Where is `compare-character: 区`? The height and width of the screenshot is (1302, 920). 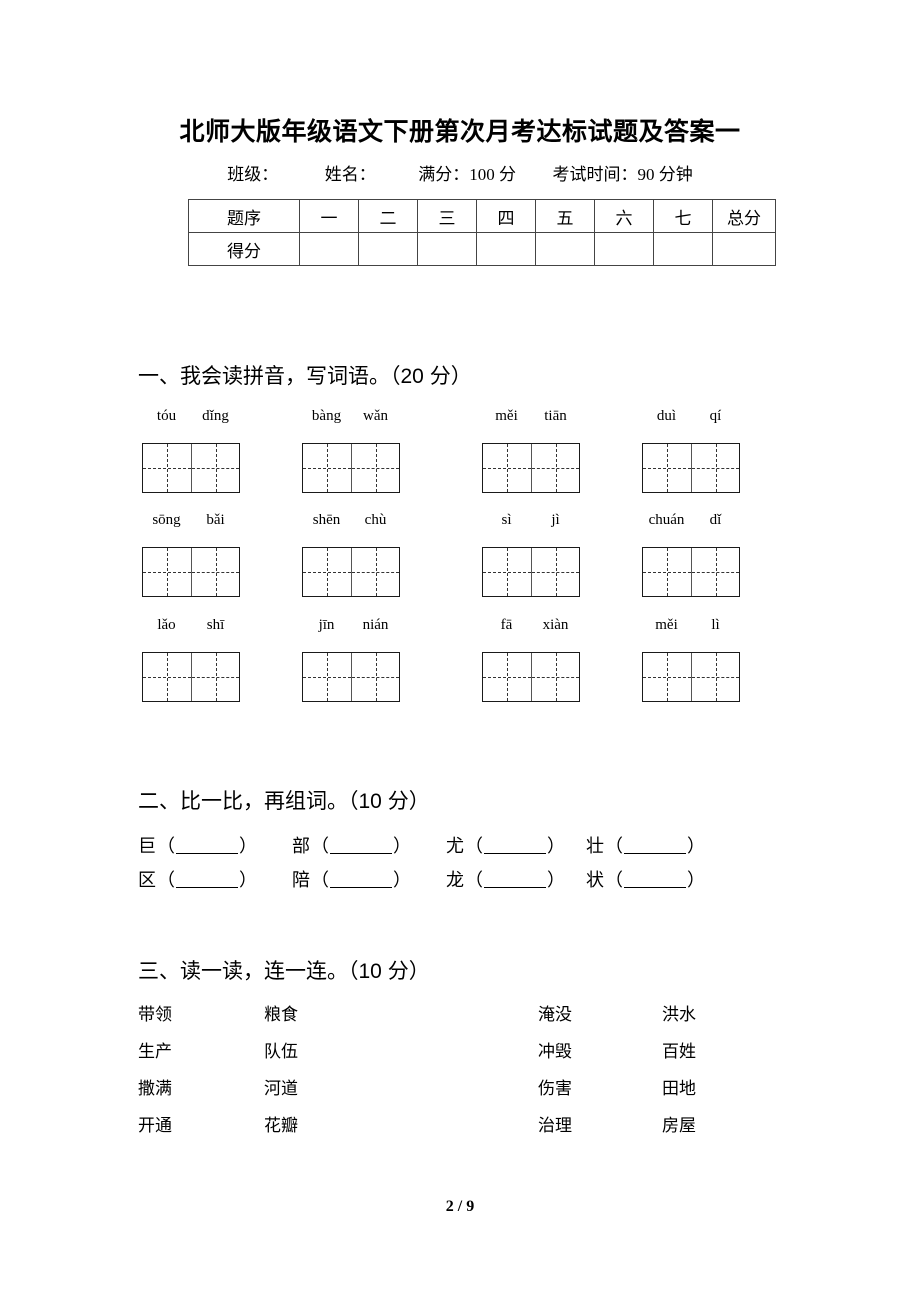 compare-character: 区 is located at coordinates (147, 880).